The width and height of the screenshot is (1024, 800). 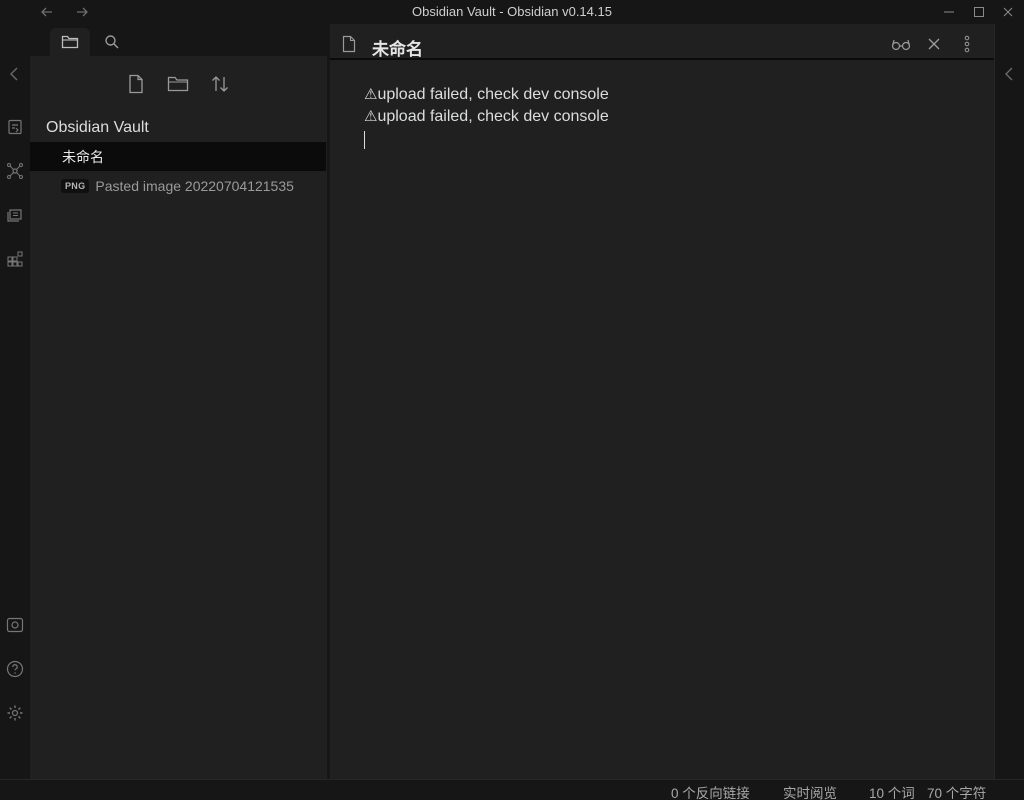 What do you see at coordinates (15, 401) in the screenshot?
I see `left-ribbon` at bounding box center [15, 401].